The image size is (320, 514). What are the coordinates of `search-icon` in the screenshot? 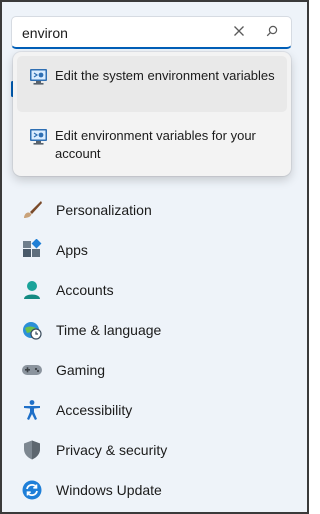 It's located at (272, 33).